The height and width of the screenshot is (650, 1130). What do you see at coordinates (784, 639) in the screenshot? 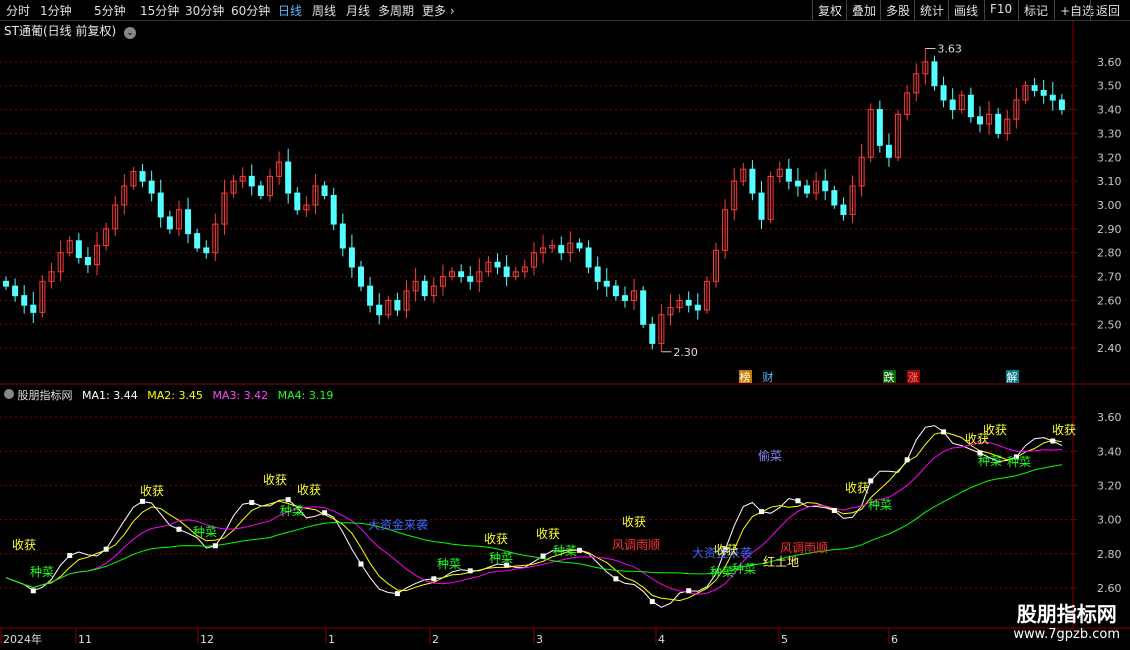
I see `time-tick-label: 5` at bounding box center [784, 639].